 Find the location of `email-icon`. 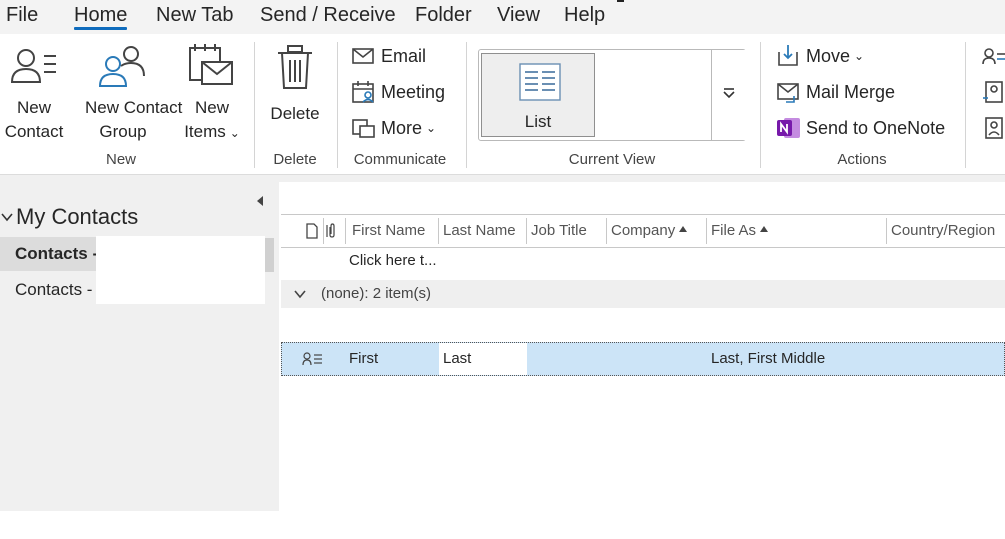

email-icon is located at coordinates (363, 56).